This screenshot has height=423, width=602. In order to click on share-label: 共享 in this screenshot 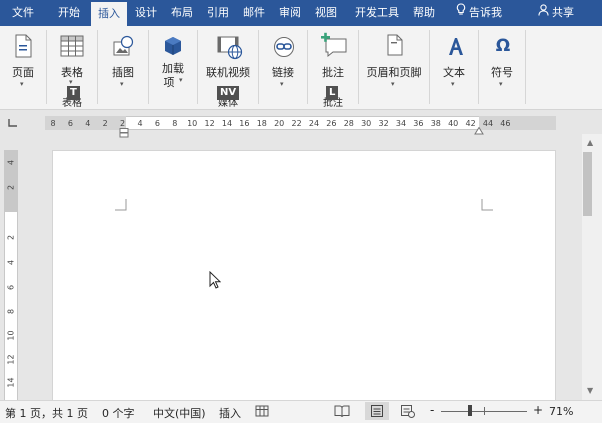, I will do `click(563, 12)`.